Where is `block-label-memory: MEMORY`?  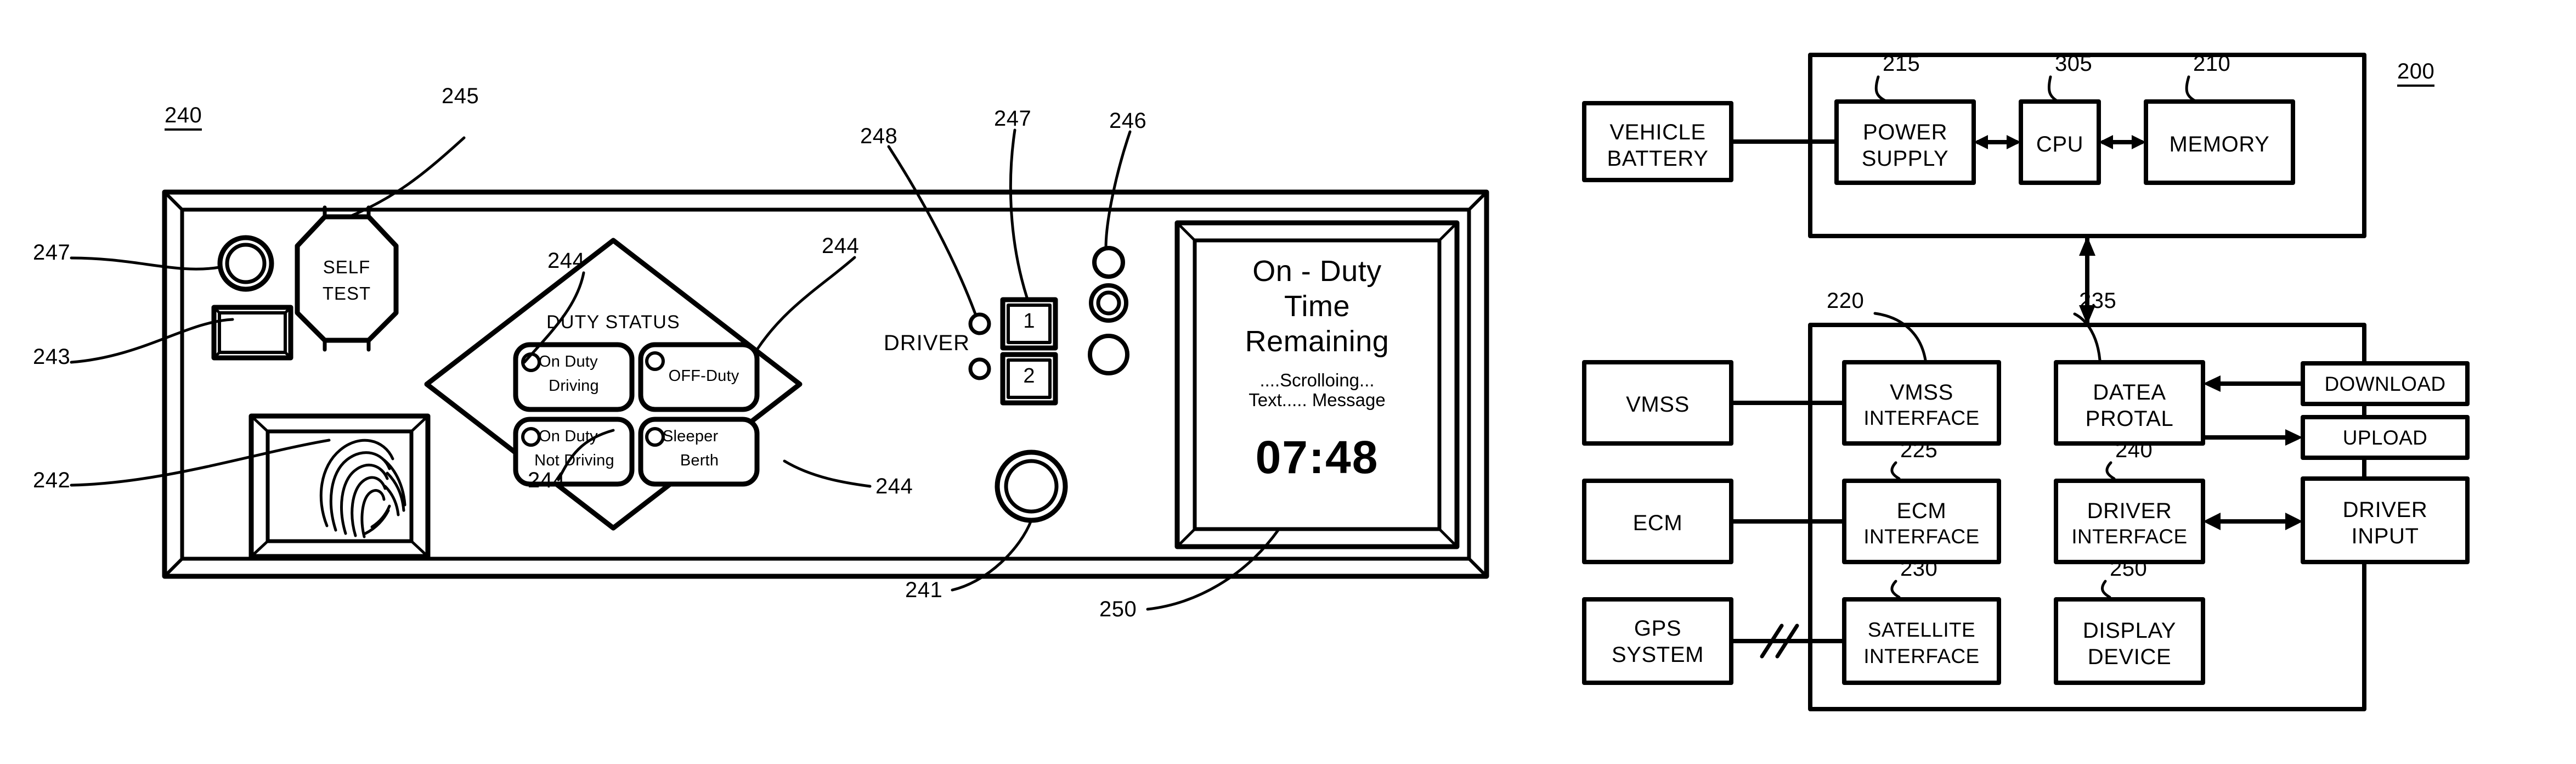 block-label-memory: MEMORY is located at coordinates (2219, 144).